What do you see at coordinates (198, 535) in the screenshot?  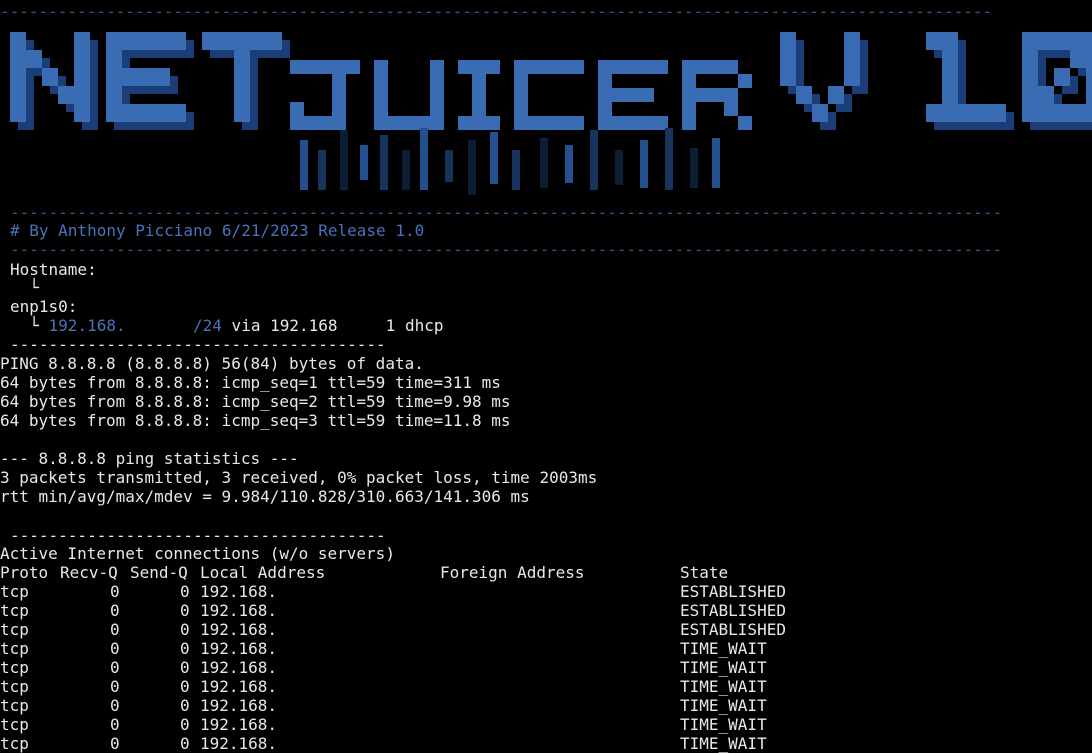 I see `section-rule-2: ---------------------------------------` at bounding box center [198, 535].